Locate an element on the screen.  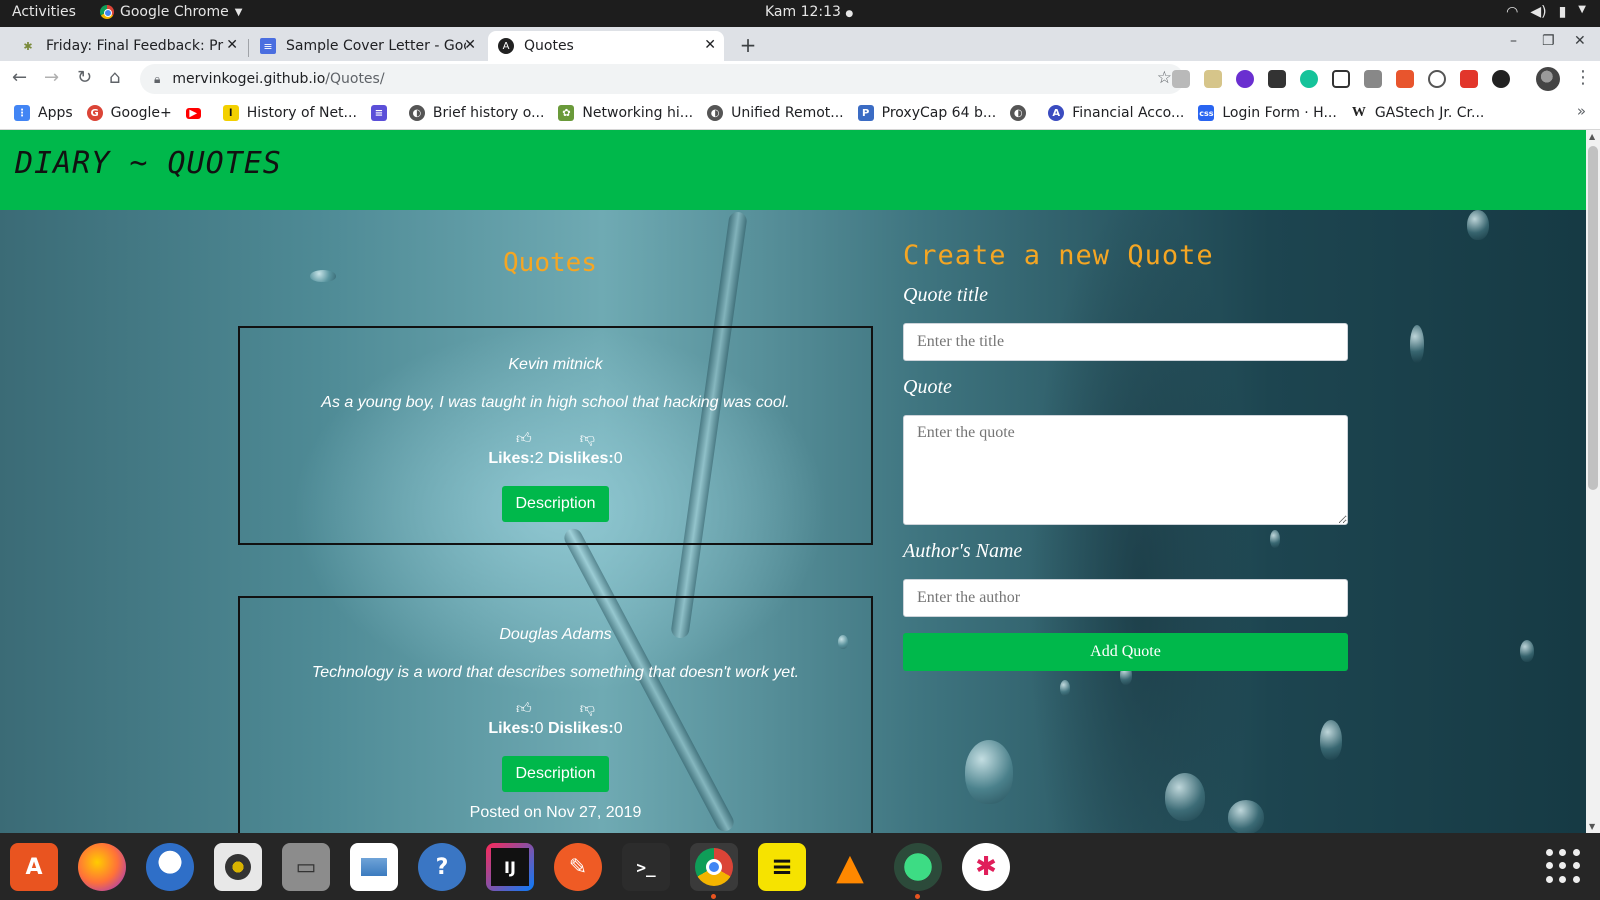
intellij-icon: IJ is located at coordinates (510, 867).